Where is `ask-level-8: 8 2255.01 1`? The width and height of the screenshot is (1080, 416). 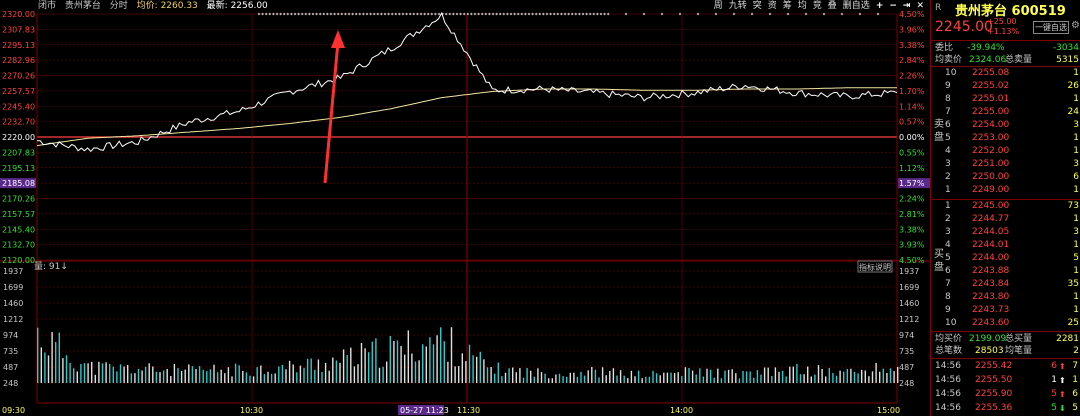
ask-level-8: 8 2255.01 1 is located at coordinates (1005, 99).